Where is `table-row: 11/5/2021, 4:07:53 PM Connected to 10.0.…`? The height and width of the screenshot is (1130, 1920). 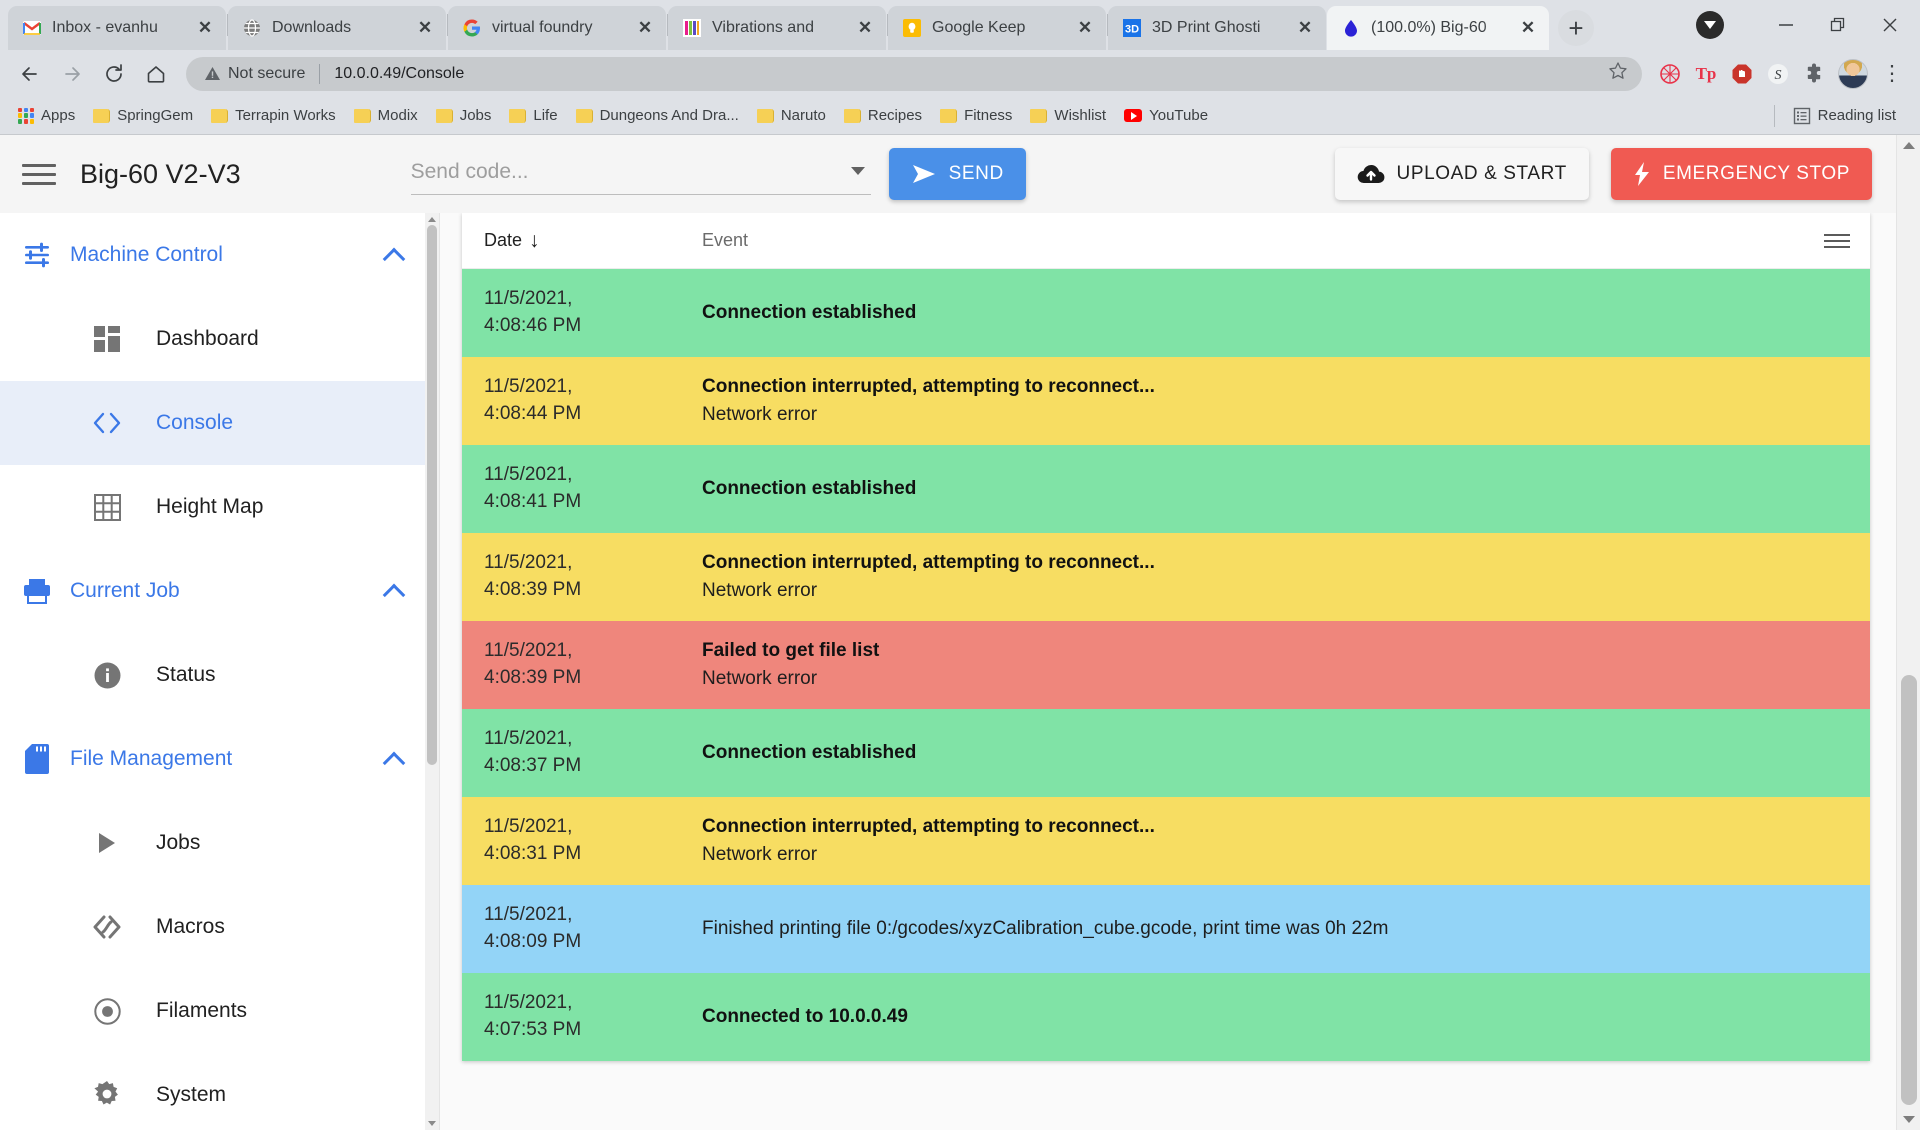
table-row: 11/5/2021, 4:07:53 PM Connected to 10.0.… is located at coordinates (1166, 1017).